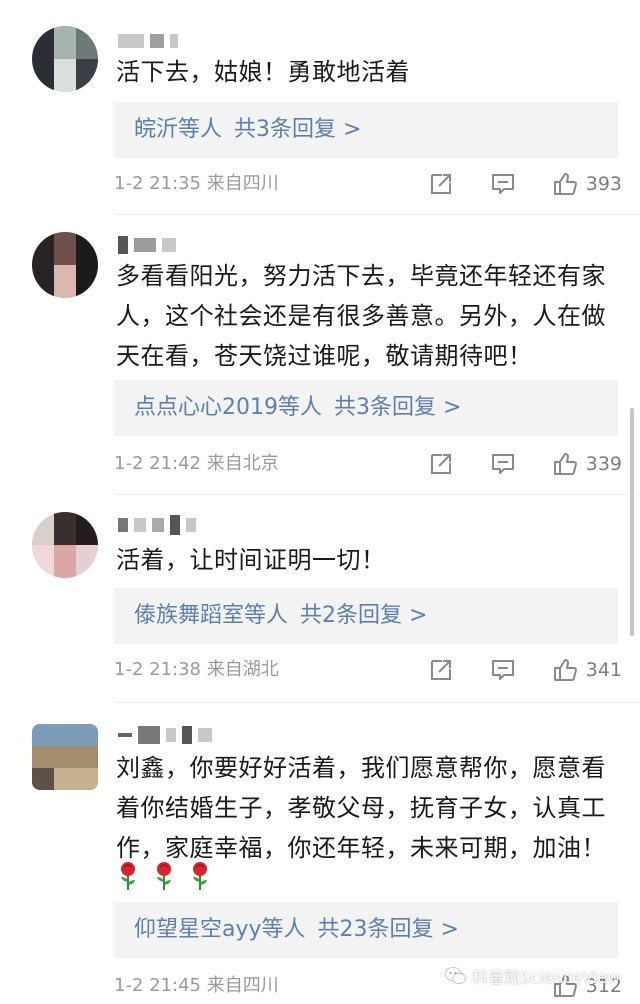  What do you see at coordinates (220, 929) in the screenshot?
I see `reply-users: 仰望星空ayy等人` at bounding box center [220, 929].